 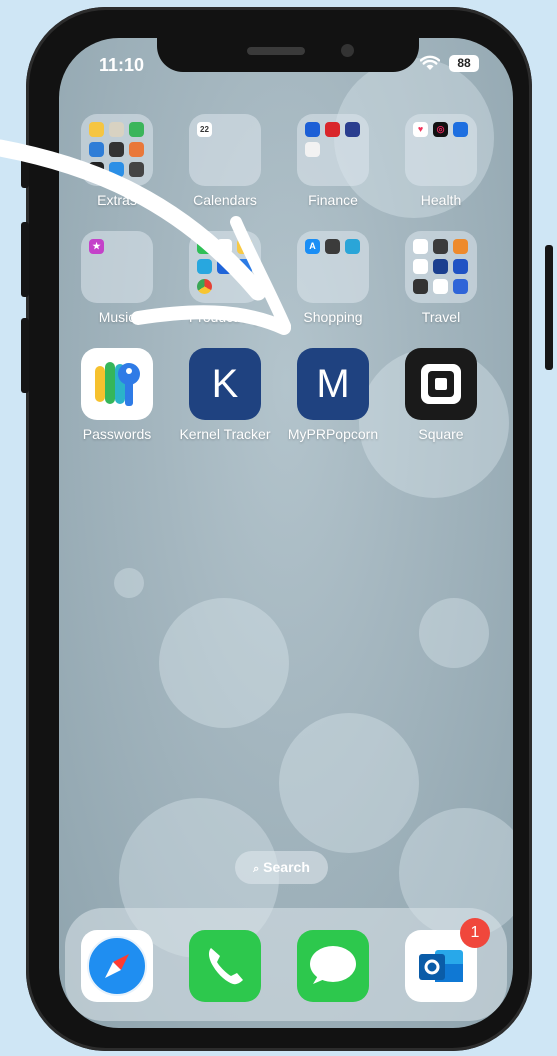 I want to click on hand-drawn-arrow-icon, so click(x=145, y=237).